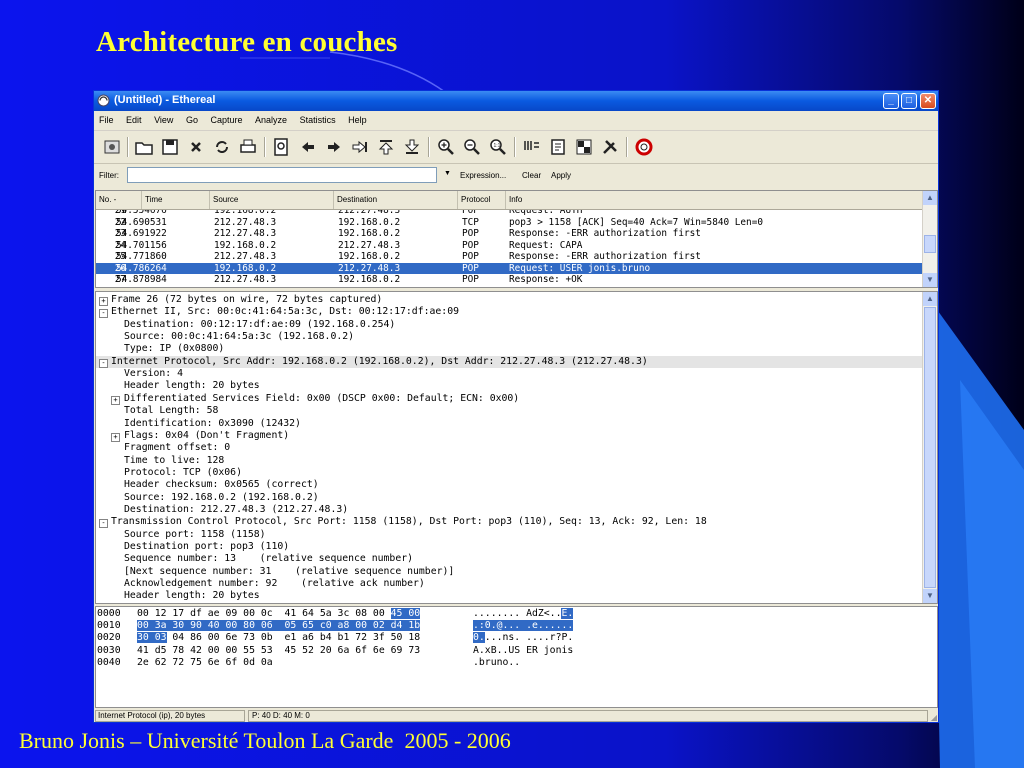  Describe the element at coordinates (510, 510) in the screenshot. I see `detail-tree-node: Destination: 212.27.48.3 (212.27.48.3)` at that location.